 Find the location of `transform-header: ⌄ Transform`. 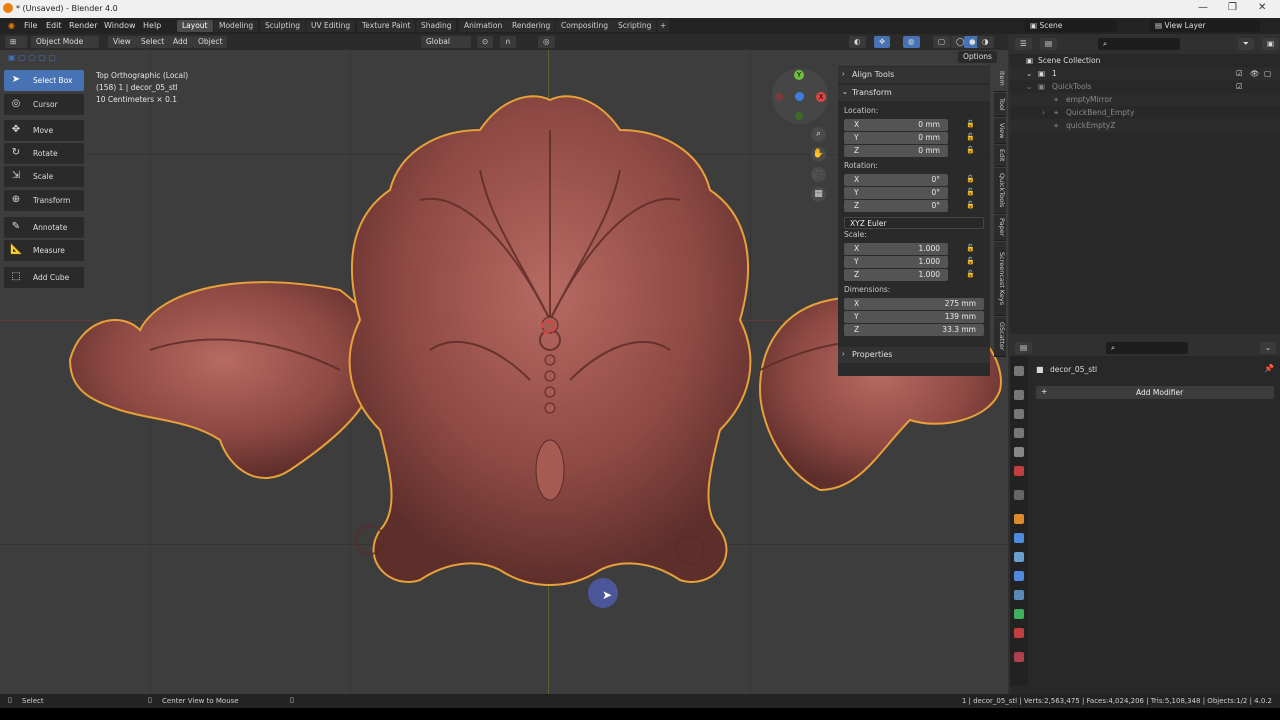

transform-header: ⌄ Transform is located at coordinates (914, 93).